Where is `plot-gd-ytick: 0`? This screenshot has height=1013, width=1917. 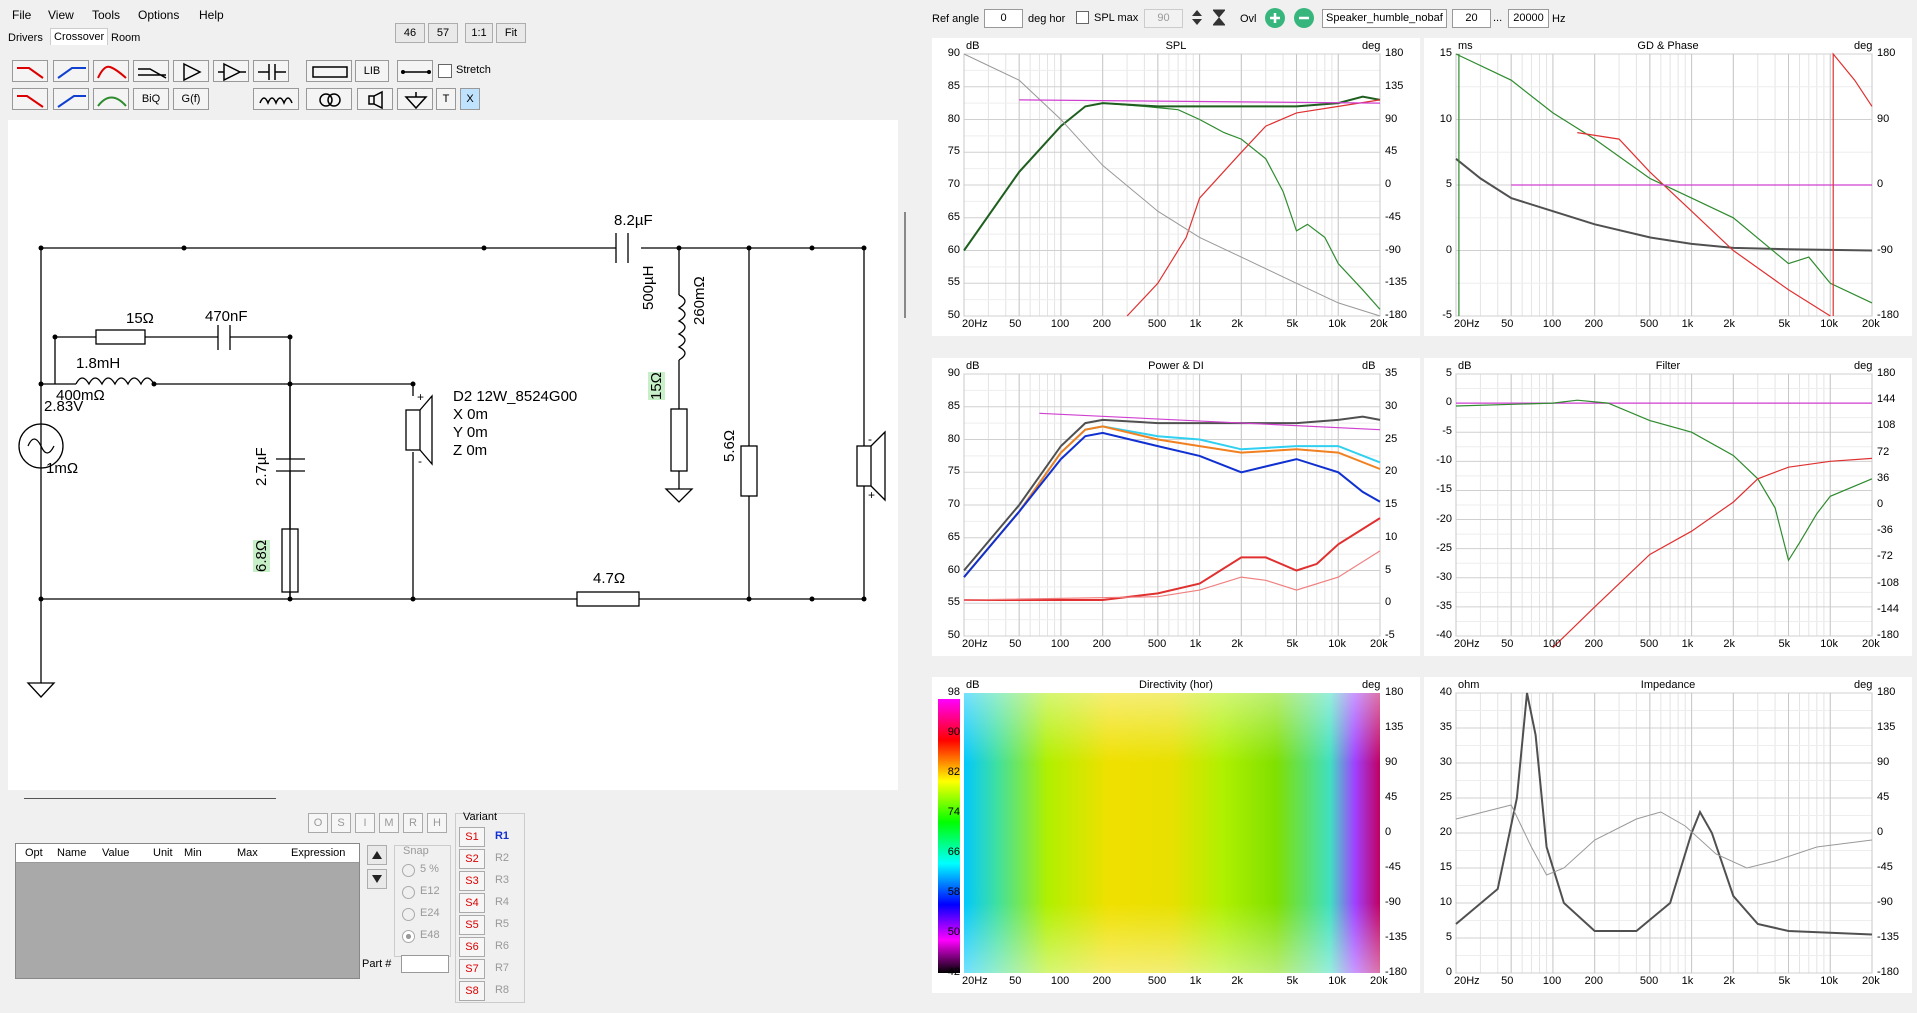
plot-gd-ytick: 0 is located at coordinates (1448, 249).